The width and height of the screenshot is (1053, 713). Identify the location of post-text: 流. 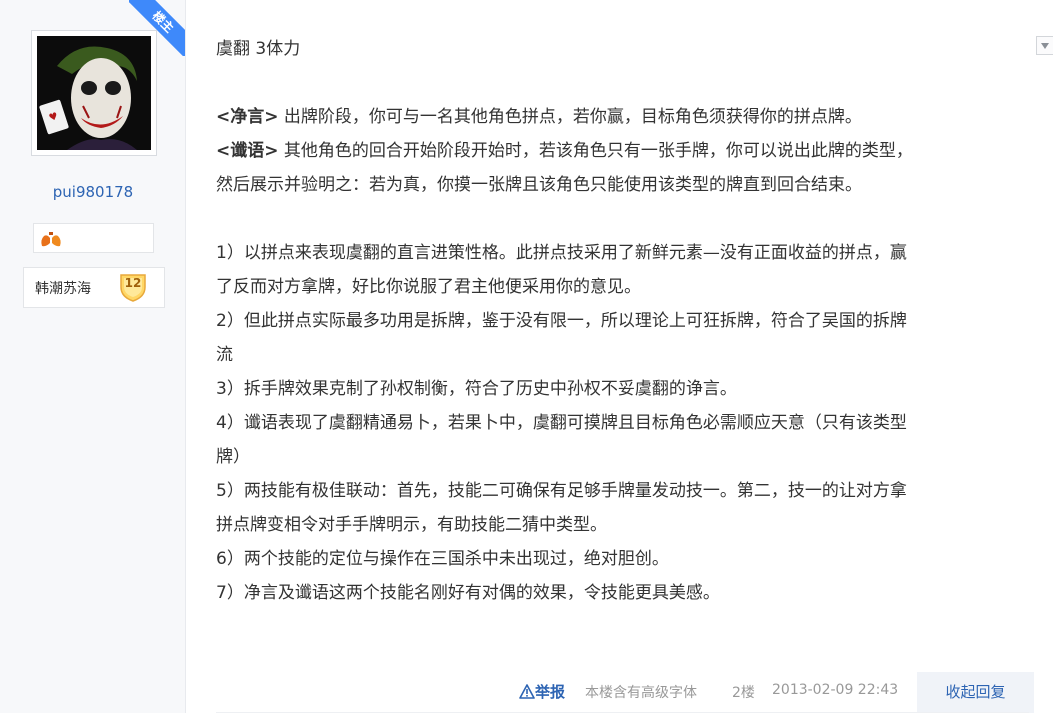
(224, 355).